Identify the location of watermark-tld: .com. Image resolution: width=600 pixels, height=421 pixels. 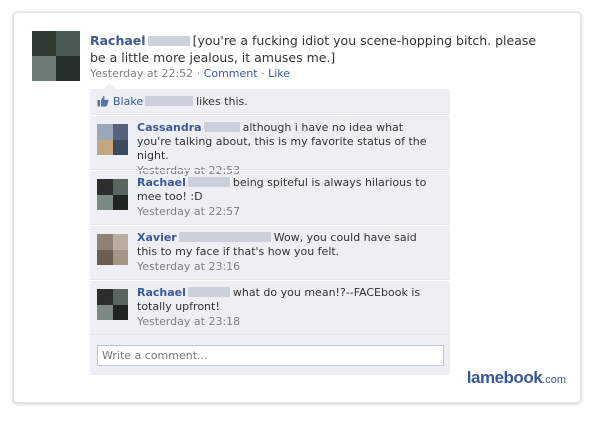
(554, 380).